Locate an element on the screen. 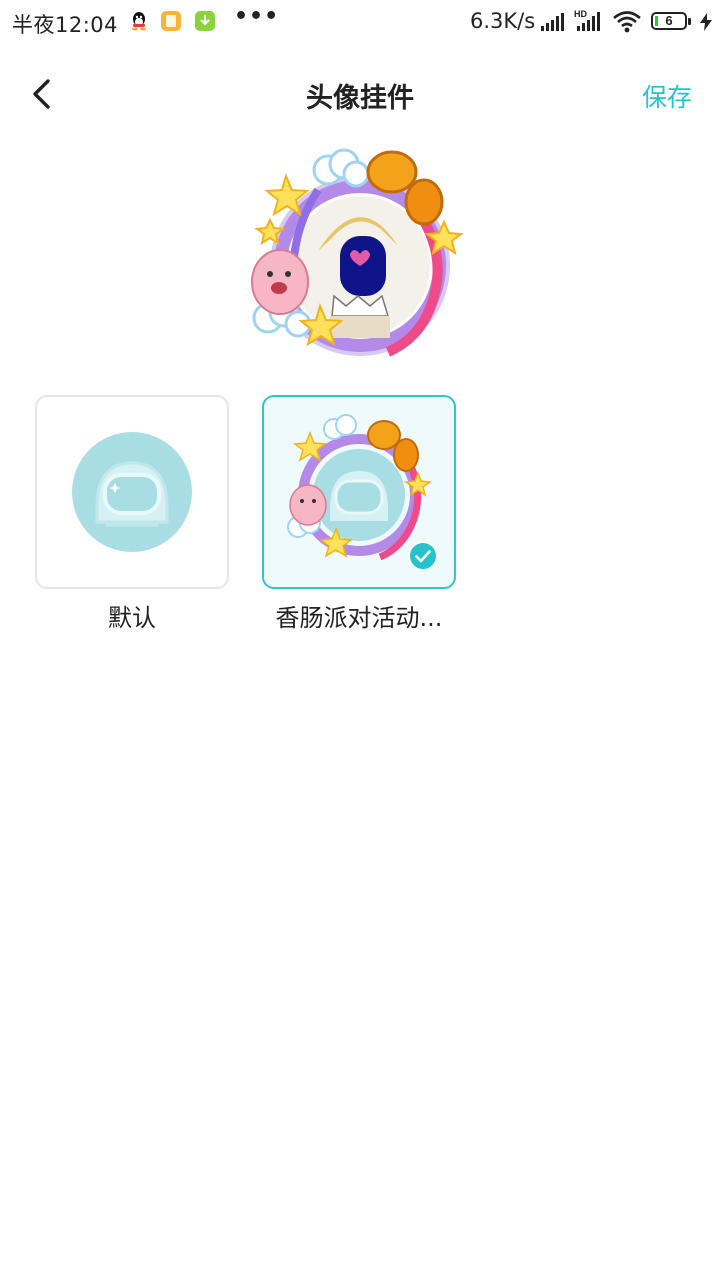 This screenshot has height=1280, width=720. pink-character-icon is located at coordinates (280, 282).